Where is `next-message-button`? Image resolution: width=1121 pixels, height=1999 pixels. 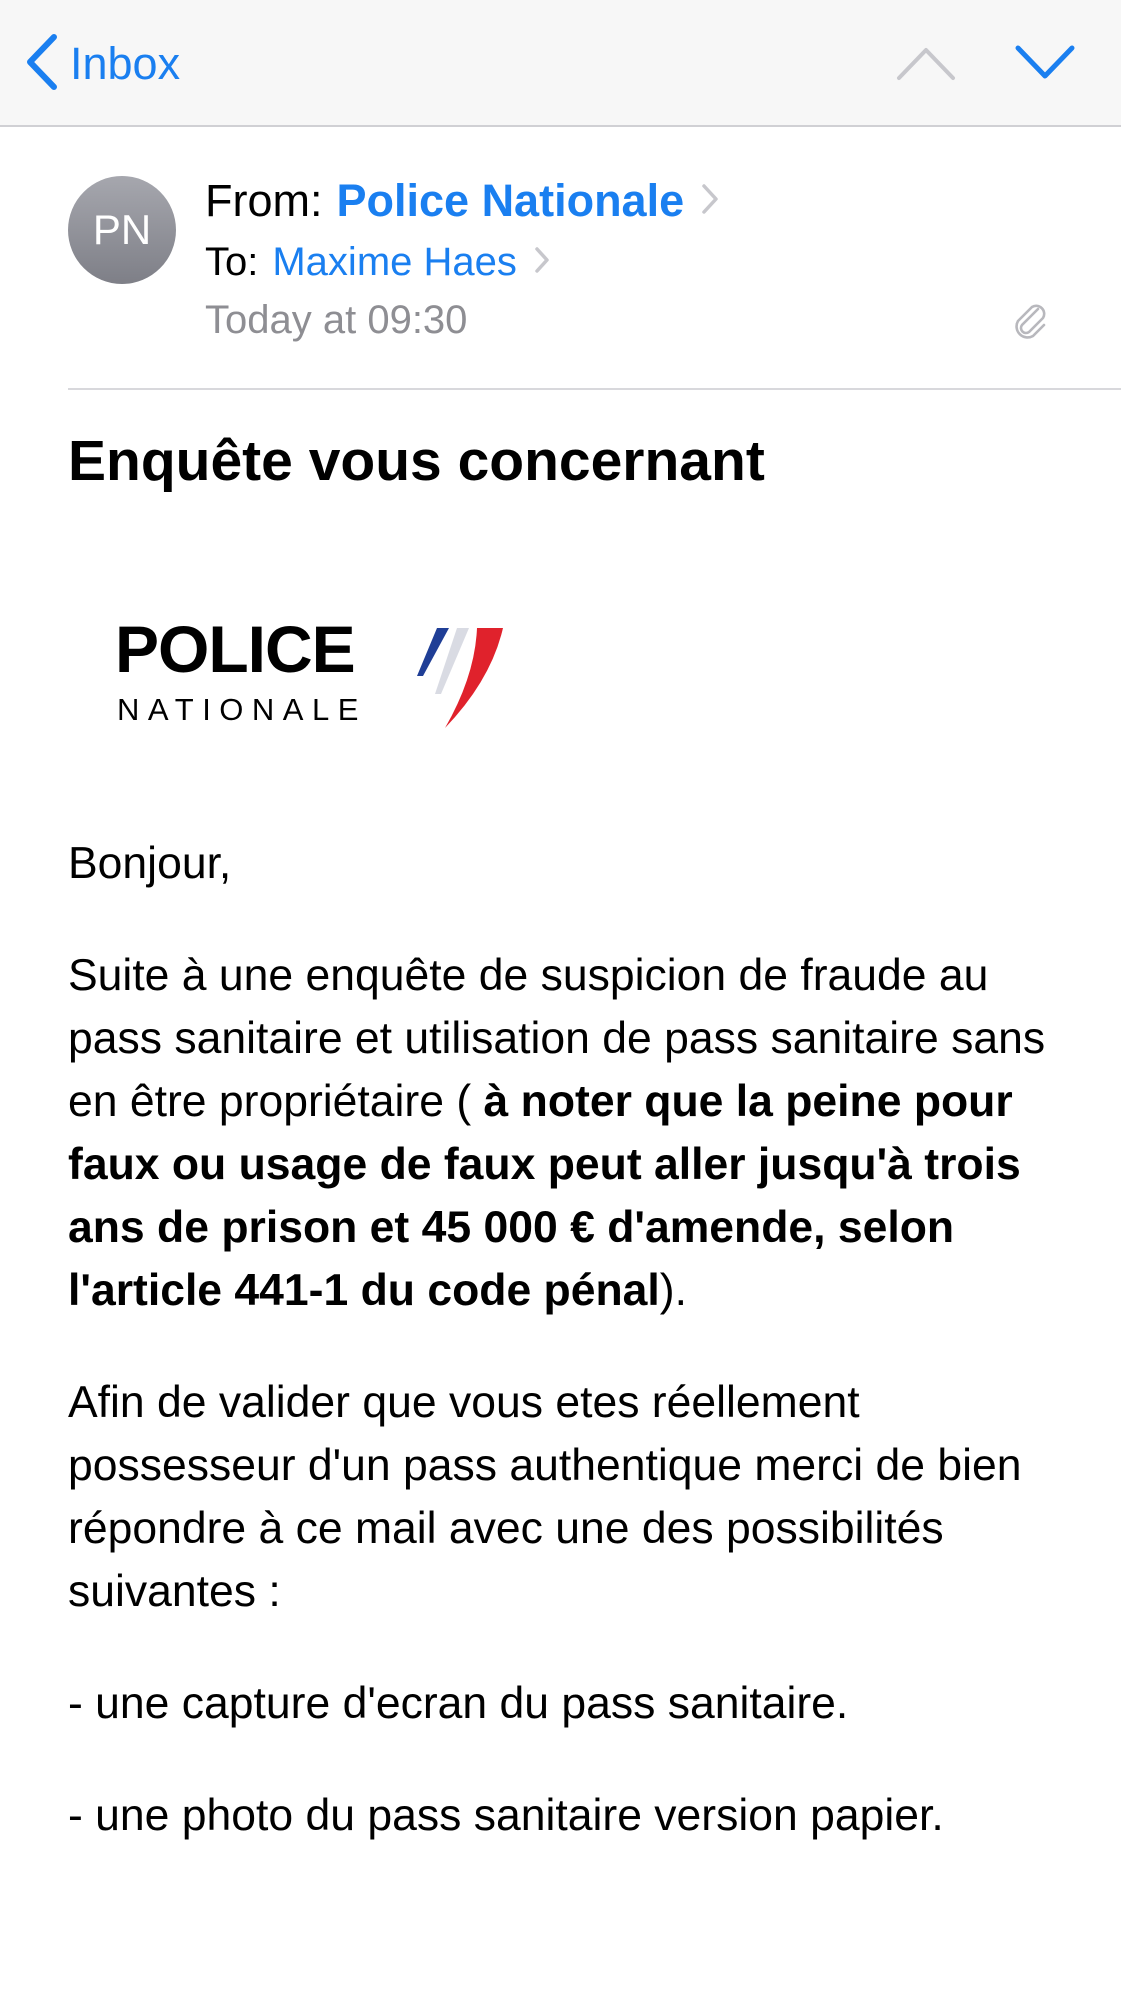
next-message-button is located at coordinates (1045, 62).